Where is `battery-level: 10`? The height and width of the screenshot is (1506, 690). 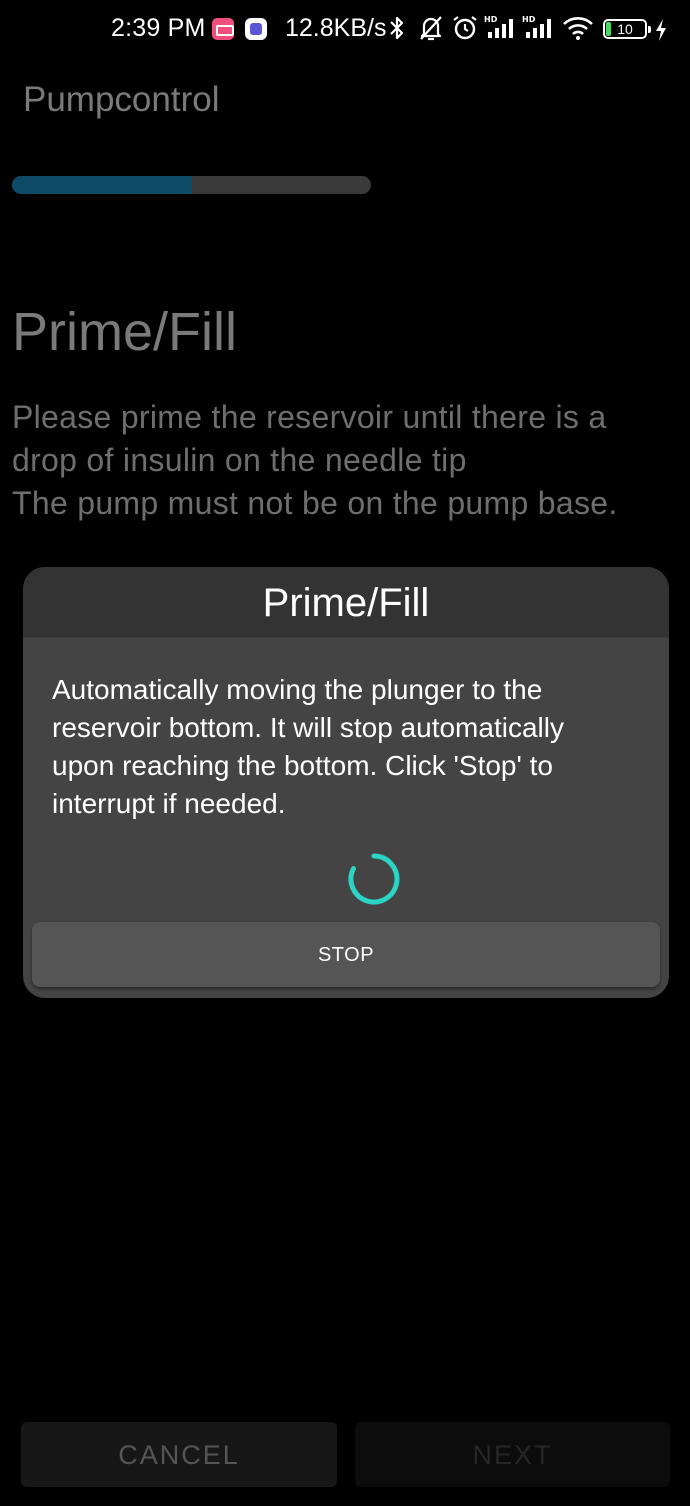 battery-level: 10 is located at coordinates (625, 29).